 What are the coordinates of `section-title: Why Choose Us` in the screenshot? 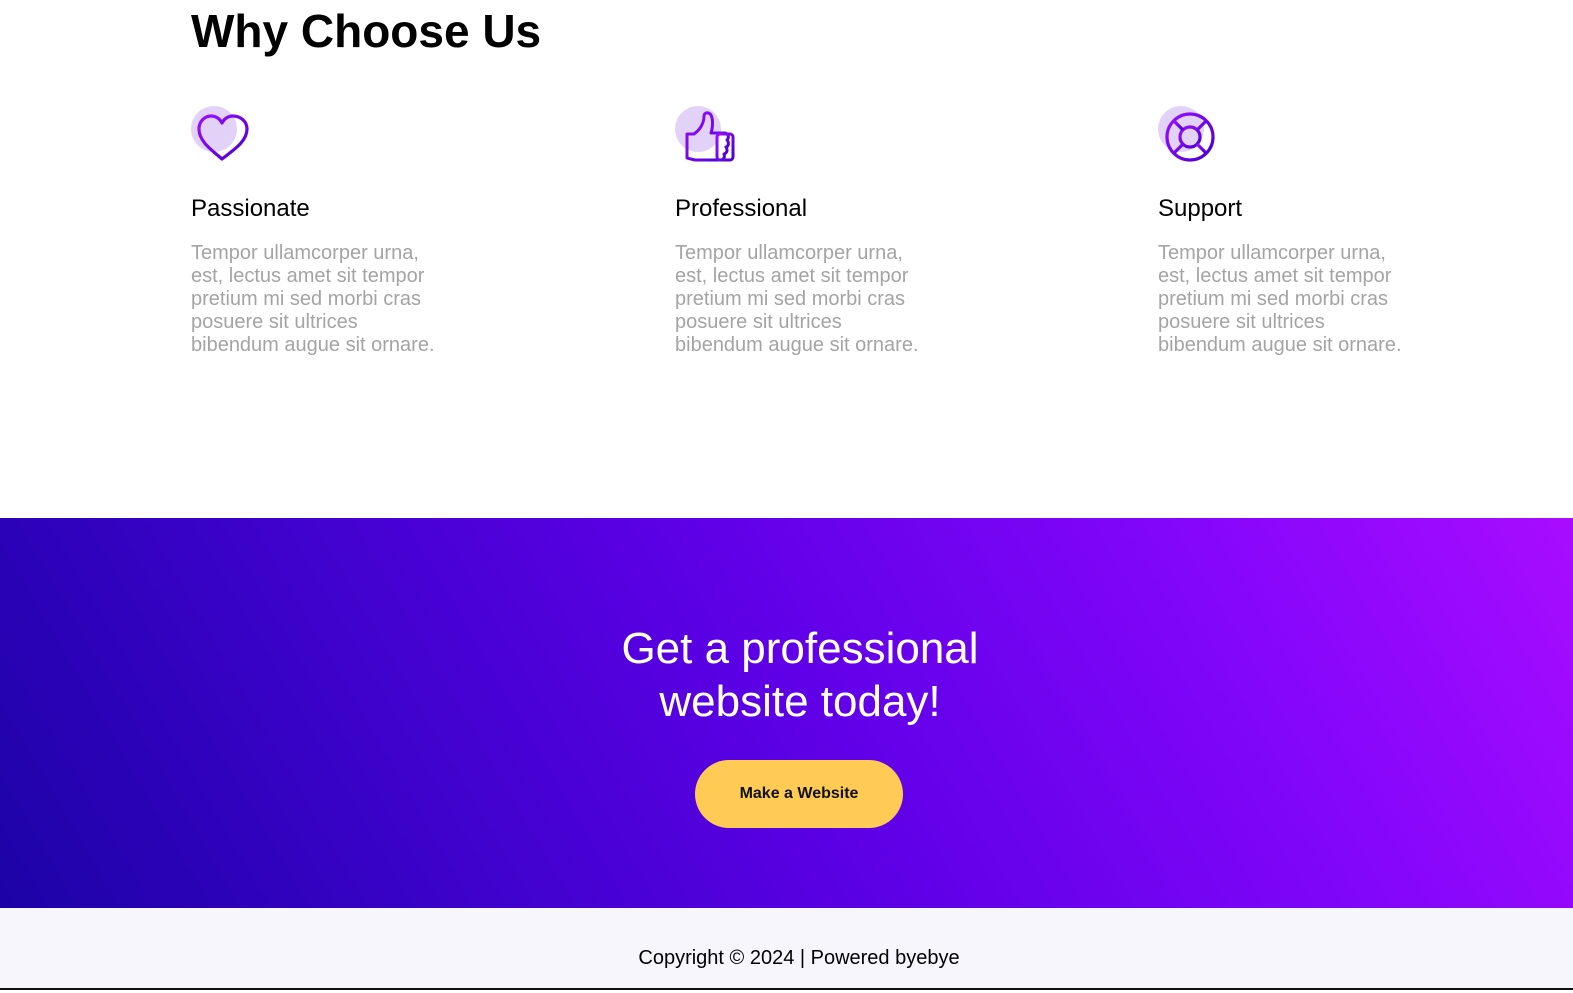 It's located at (366, 31).